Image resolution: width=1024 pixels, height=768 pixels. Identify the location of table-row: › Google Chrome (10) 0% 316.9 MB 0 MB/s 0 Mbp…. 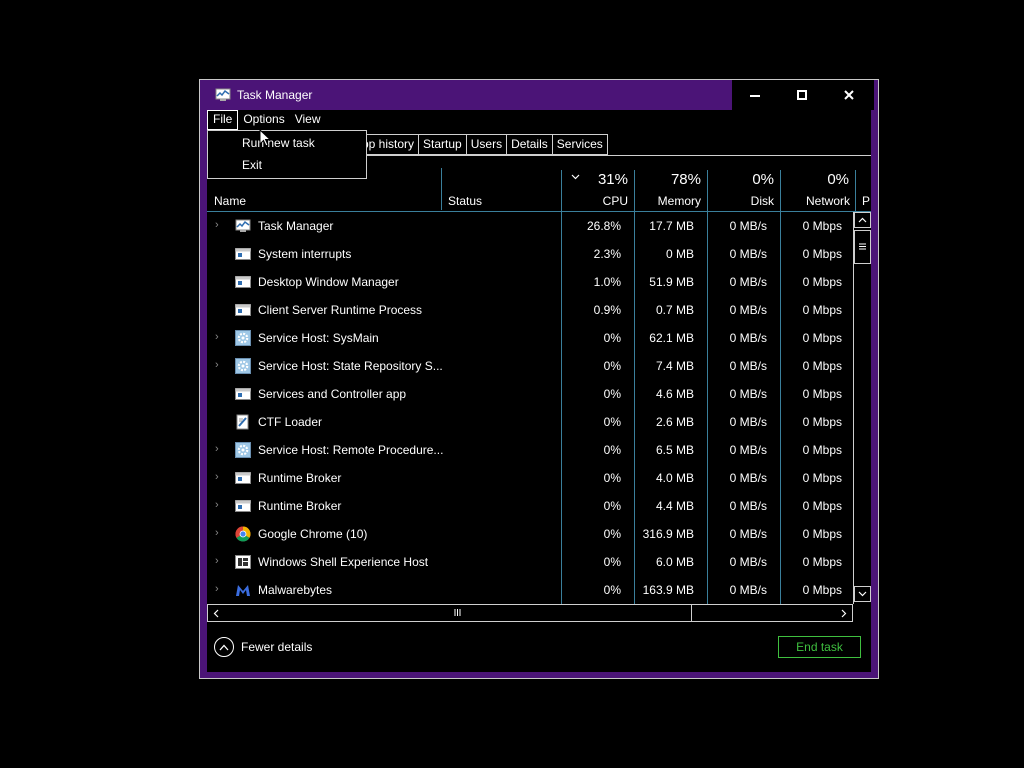
(530, 534).